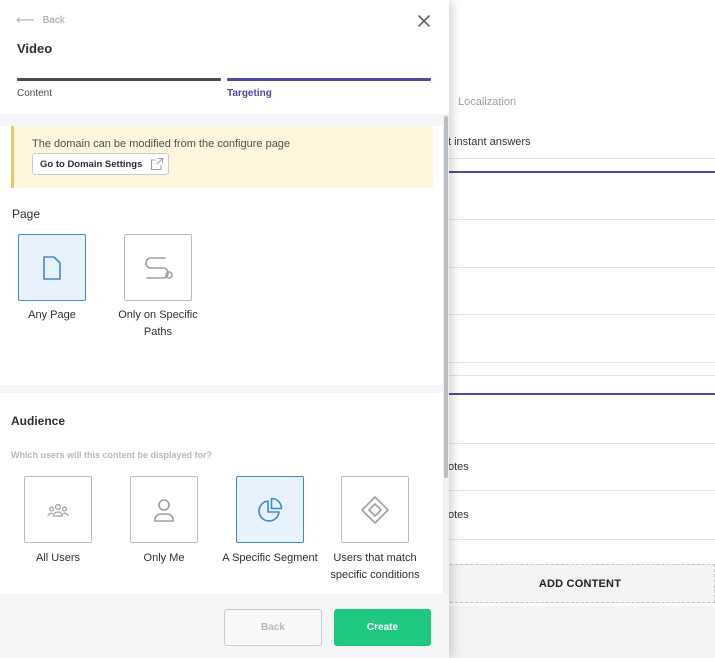  I want to click on back-arrow-icon: ⟵, so click(25, 19).